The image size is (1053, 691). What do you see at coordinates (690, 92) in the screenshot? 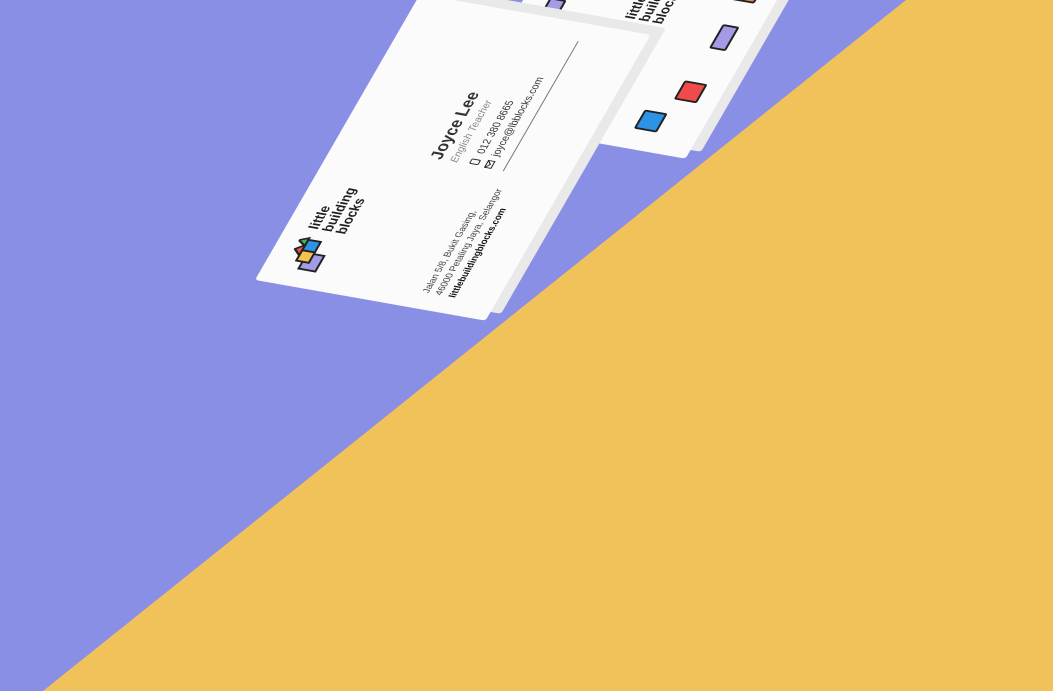
I see `red-square-shape` at bounding box center [690, 92].